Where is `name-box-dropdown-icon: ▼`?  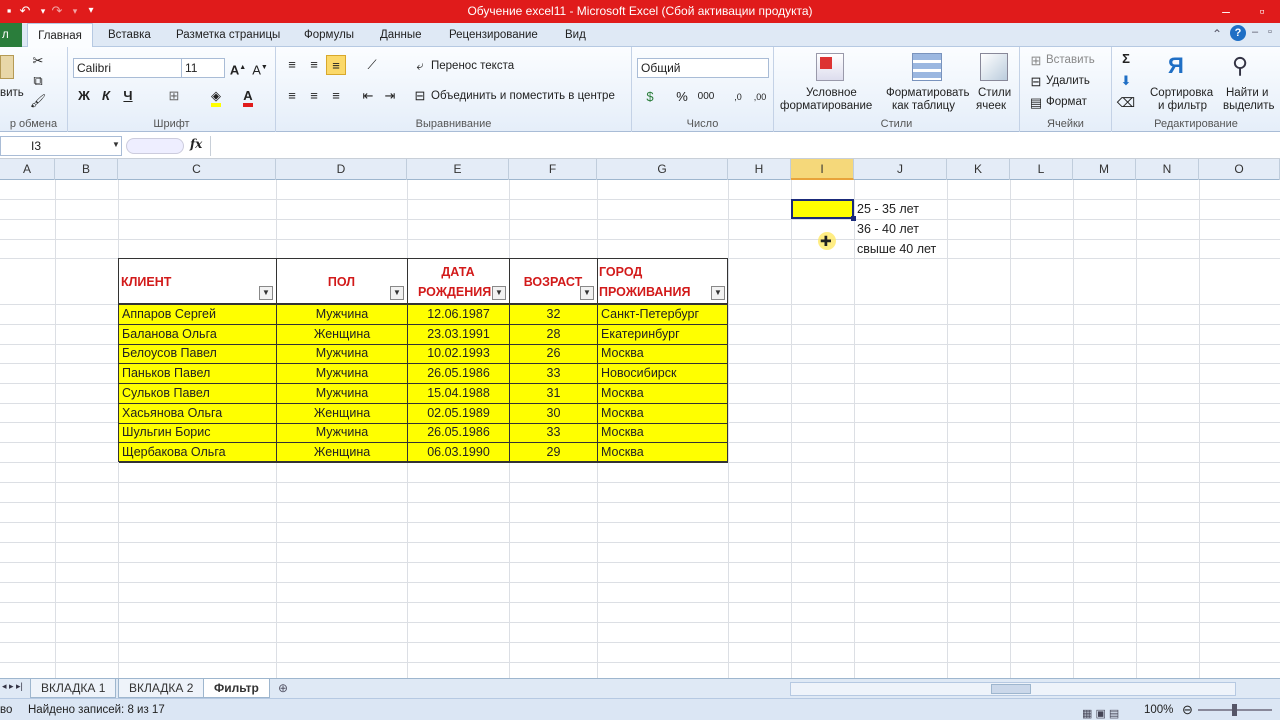
name-box-dropdown-icon: ▼ is located at coordinates (116, 144).